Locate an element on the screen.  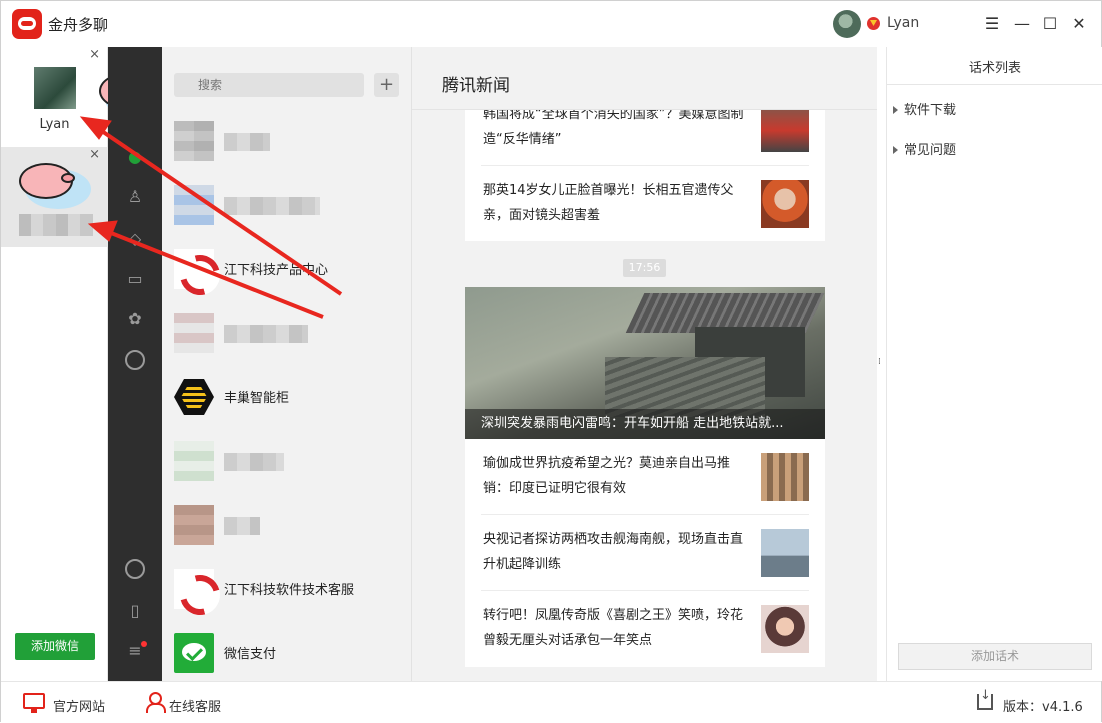
settings-hex-icon: ✿ is located at coordinates (135, 319).